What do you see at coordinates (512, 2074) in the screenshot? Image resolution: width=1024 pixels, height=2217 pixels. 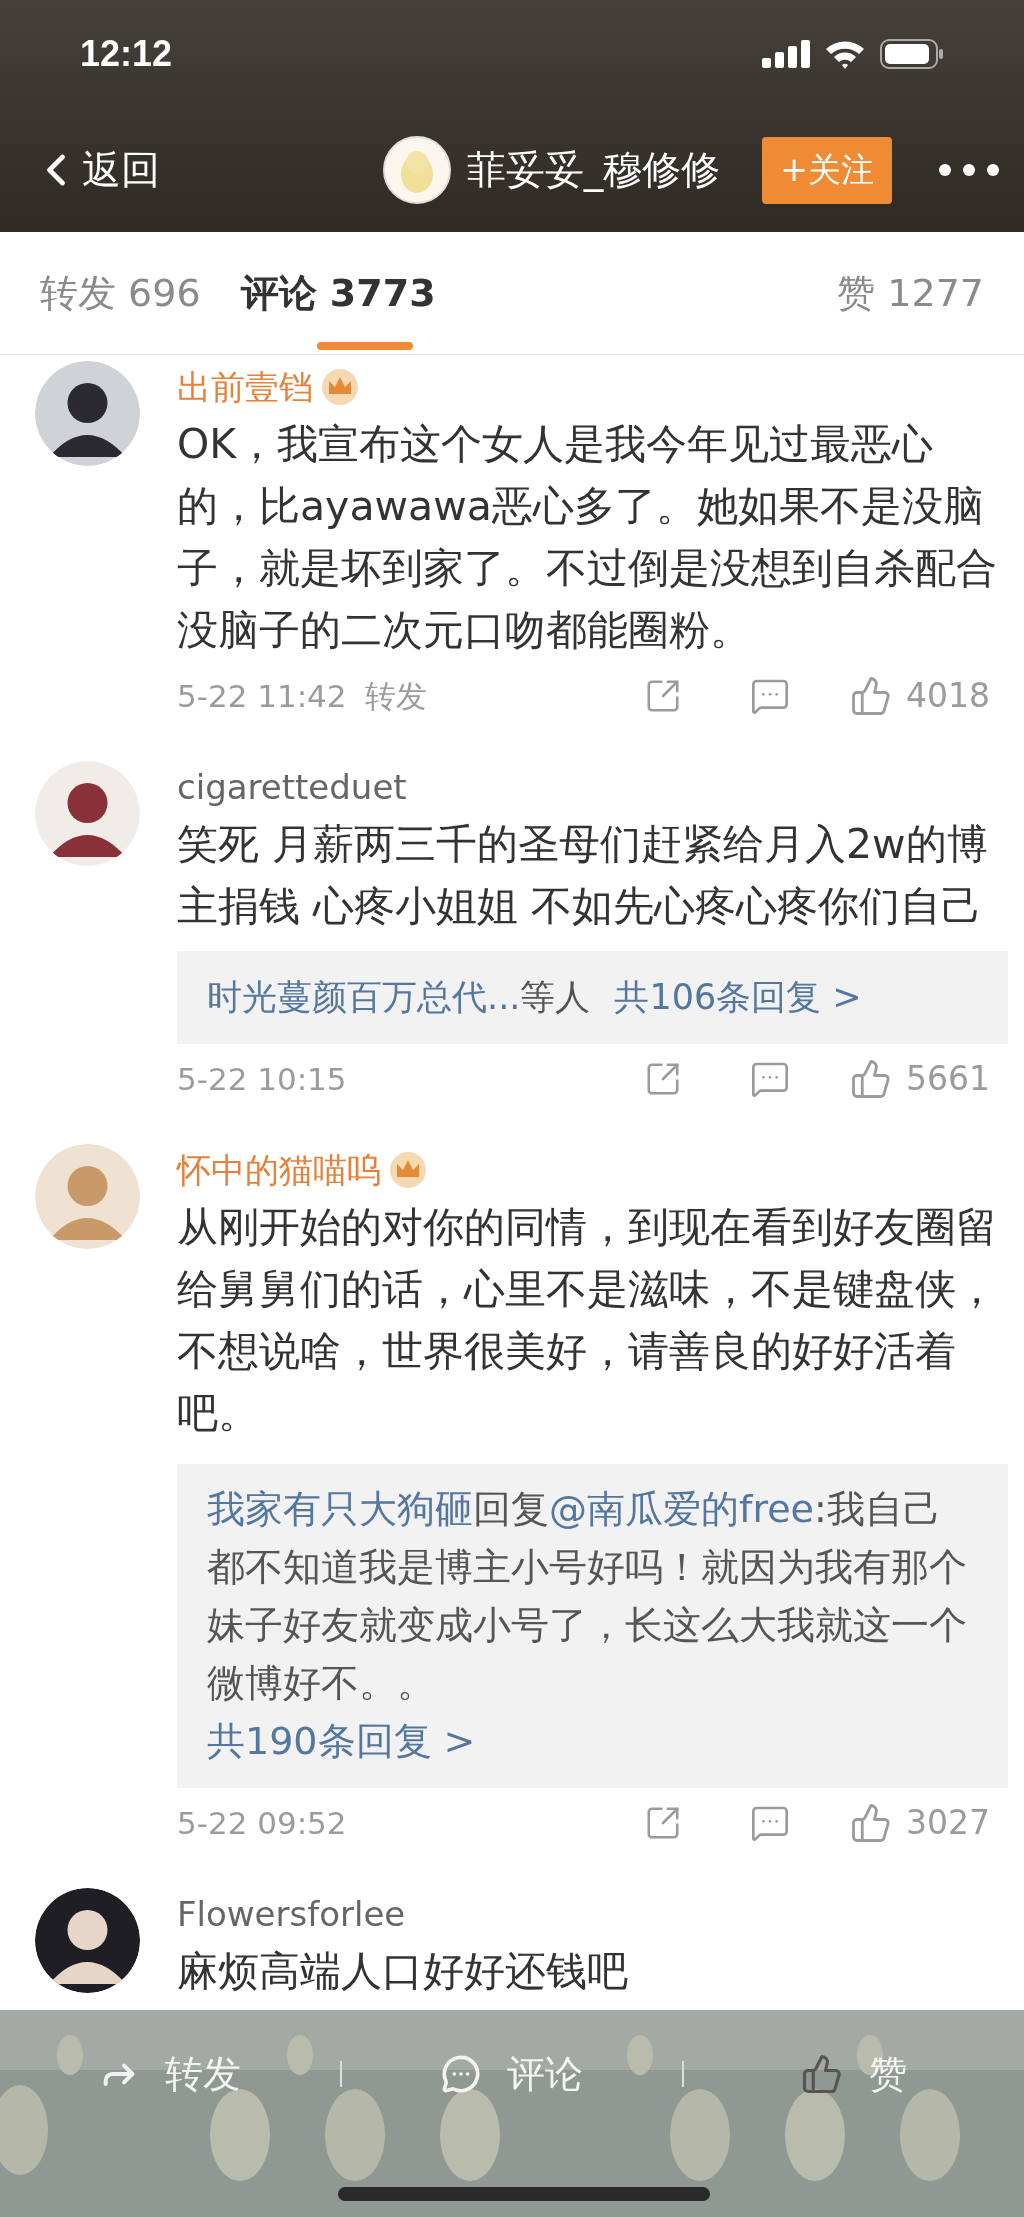 I see `action-button: 评论` at bounding box center [512, 2074].